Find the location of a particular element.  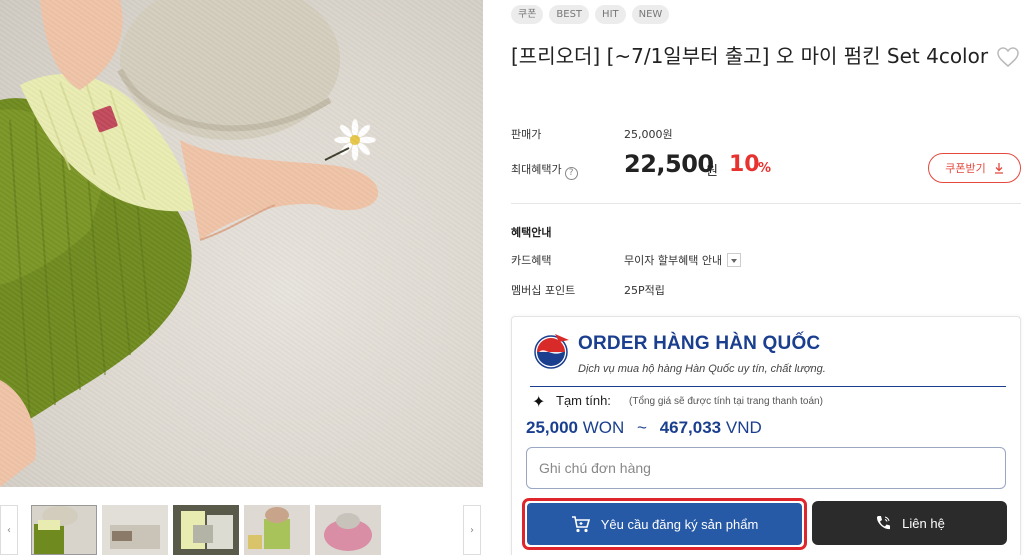

max-benefit-unit: 원 is located at coordinates (712, 171).